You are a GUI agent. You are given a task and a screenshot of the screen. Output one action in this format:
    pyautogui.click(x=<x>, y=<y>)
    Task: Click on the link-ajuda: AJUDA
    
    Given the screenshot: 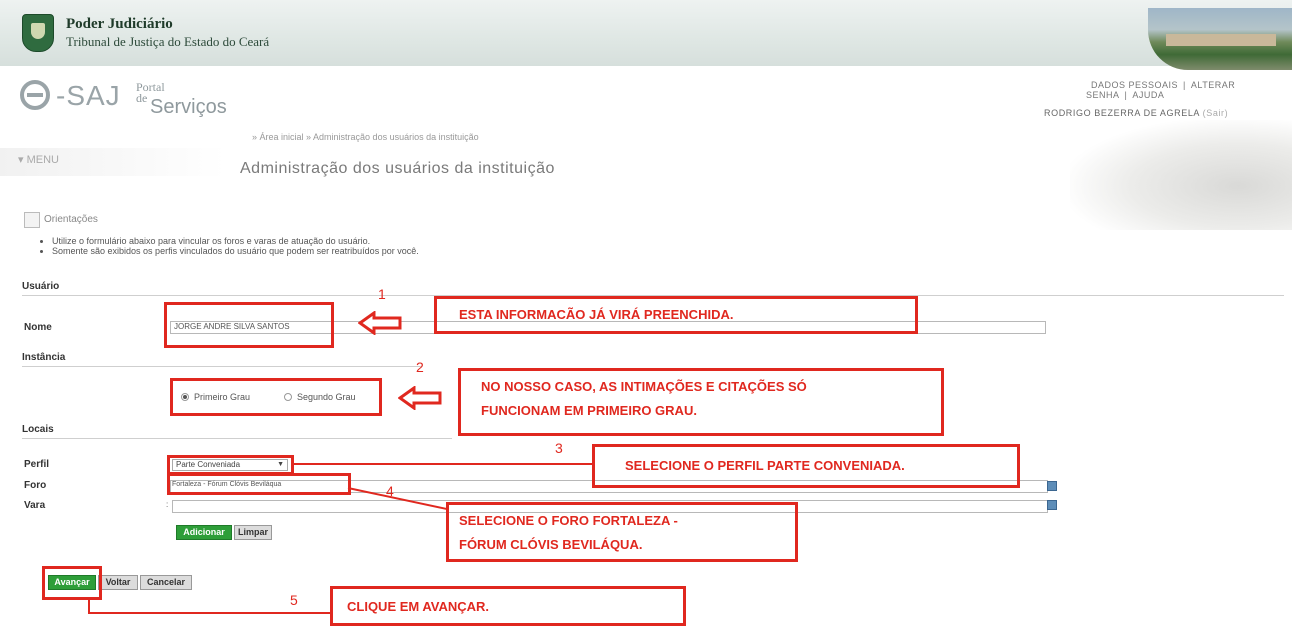 What is the action you would take?
    pyautogui.click(x=1148, y=95)
    